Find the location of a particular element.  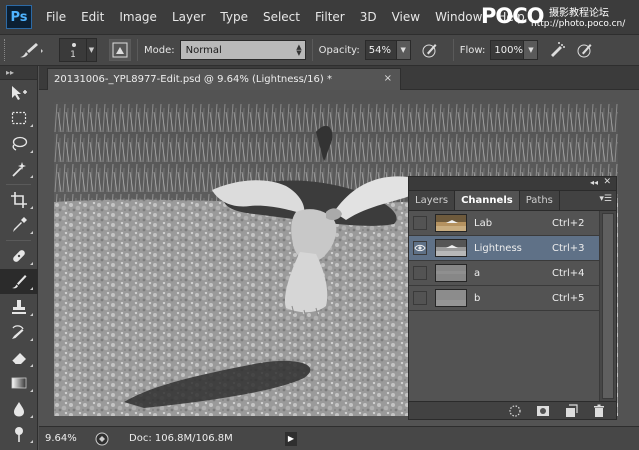

magic-wand-tool is located at coordinates (19, 170).